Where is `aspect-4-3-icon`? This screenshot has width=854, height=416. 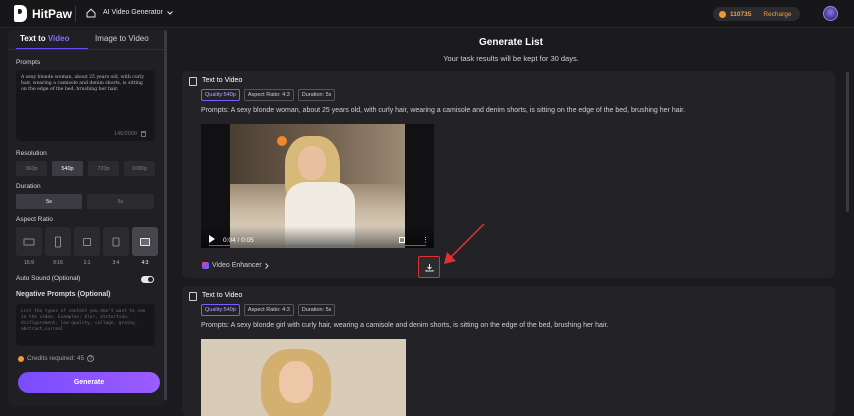
aspect-4-3-icon is located at coordinates (145, 241).